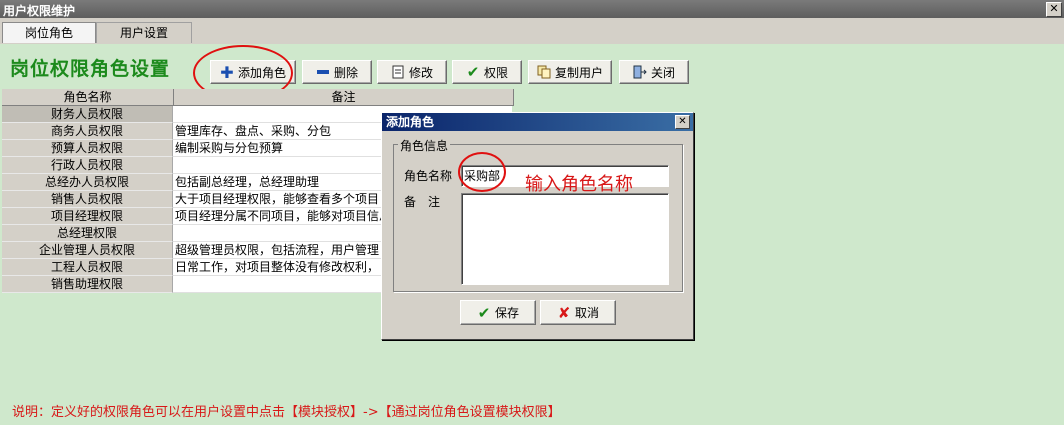 This screenshot has width=1064, height=425. Describe the element at coordinates (87, 267) in the screenshot. I see `role-name-cell: 工程人员权限` at that location.